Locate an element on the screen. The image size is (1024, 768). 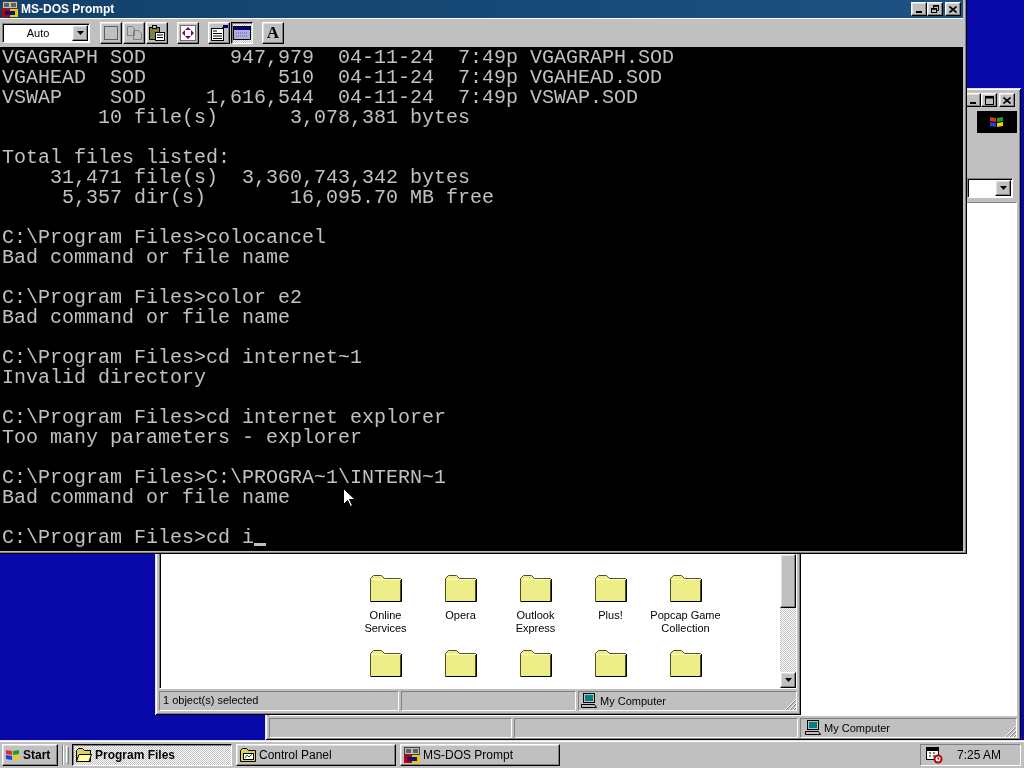
taskbar-button: MS-DOS Prompt is located at coordinates (480, 755).